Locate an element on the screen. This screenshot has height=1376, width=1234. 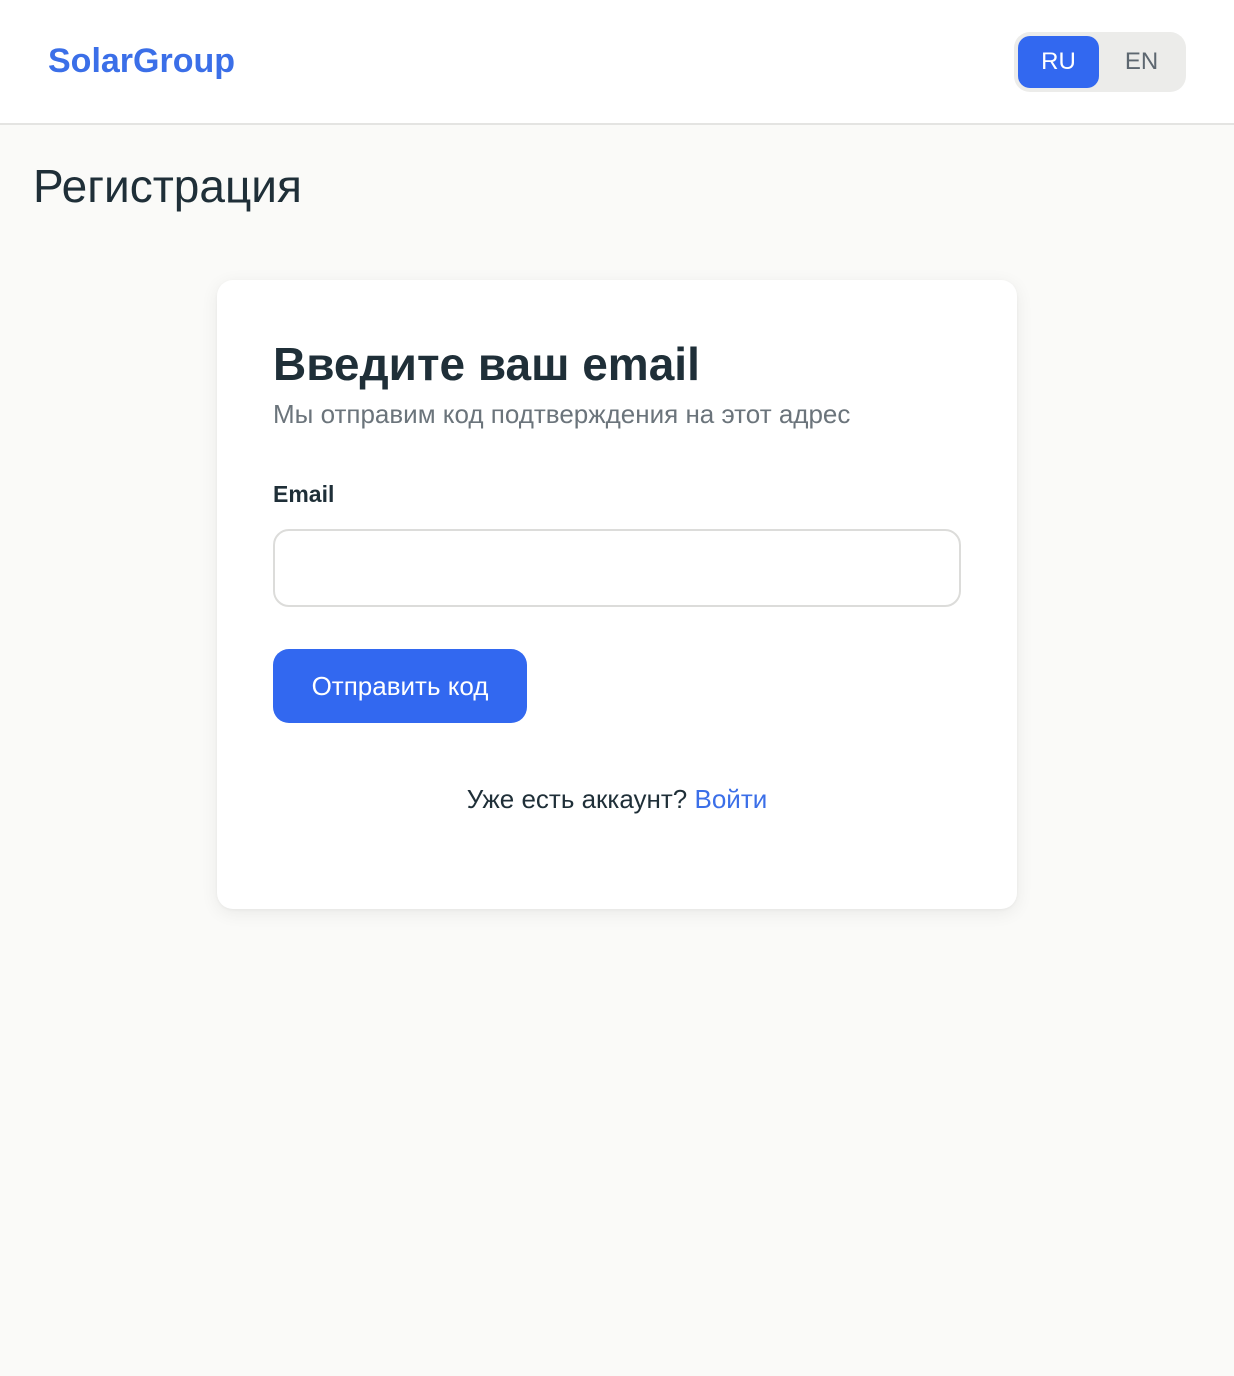
login-link: Войти is located at coordinates (731, 799).